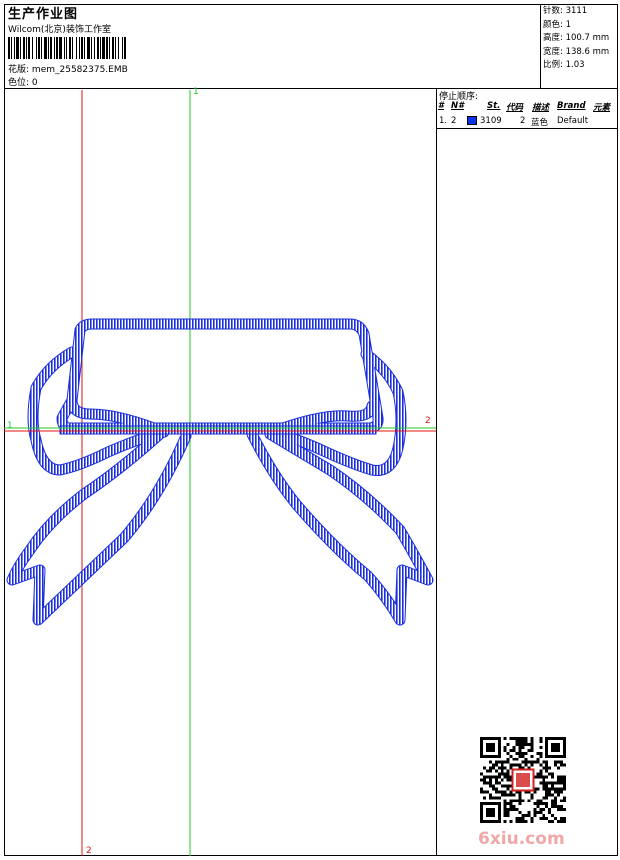 This screenshot has height=860, width=620. What do you see at coordinates (428, 421) in the screenshot?
I see `axis-label-red-right: 2` at bounding box center [428, 421].